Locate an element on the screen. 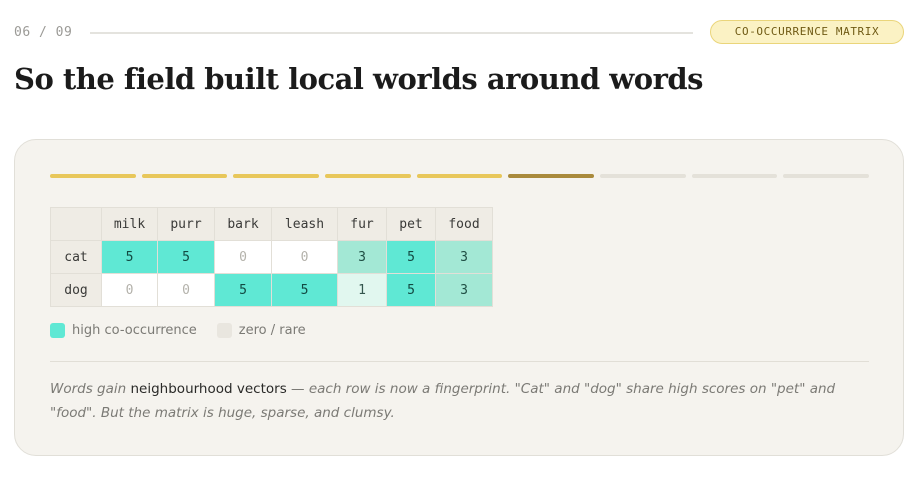 This screenshot has height=481, width=923. section-tag: CO-OCCURRENCE MATRIX is located at coordinates (807, 32).